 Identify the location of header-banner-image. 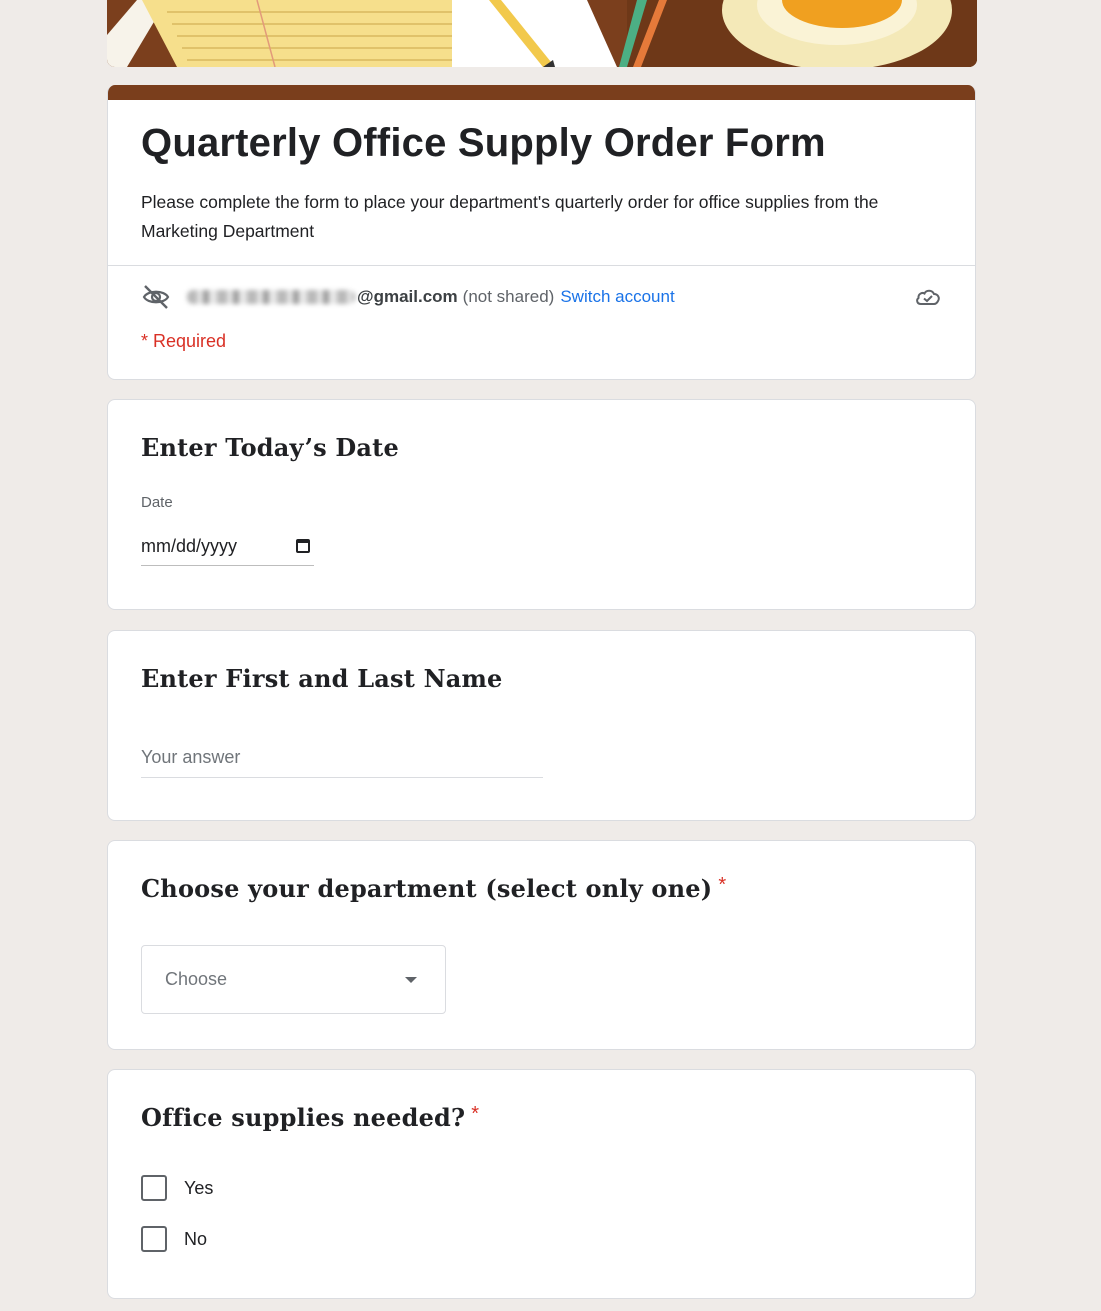
(542, 33).